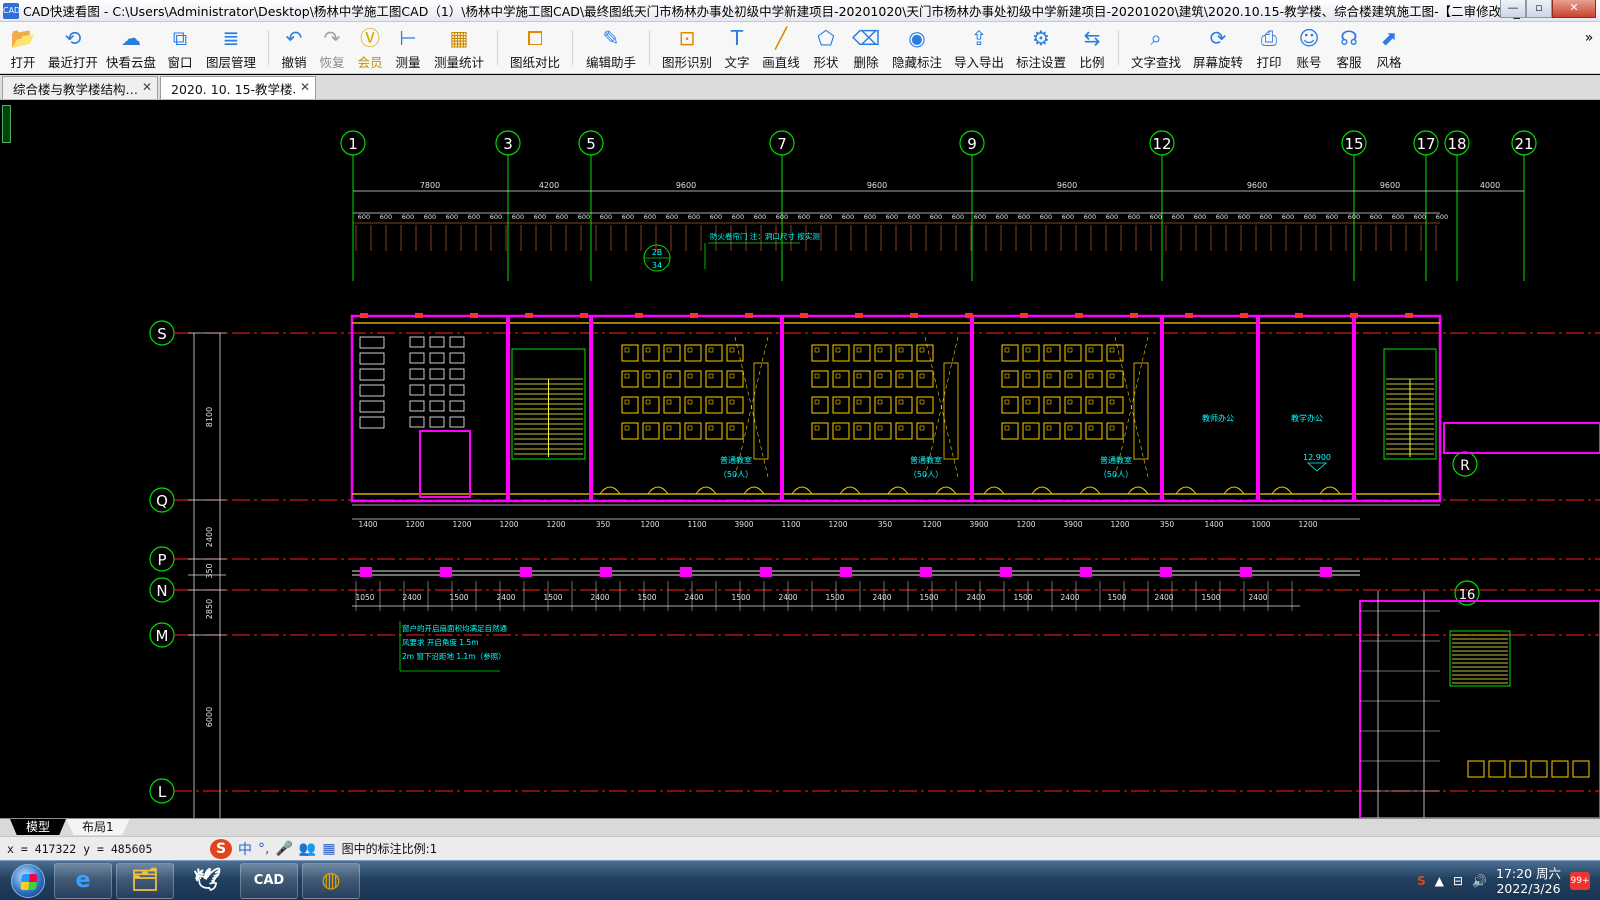 The image size is (1600, 900). What do you see at coordinates (826, 48) in the screenshot?
I see `toolbar-shape-button: ⬠ 形状` at bounding box center [826, 48].